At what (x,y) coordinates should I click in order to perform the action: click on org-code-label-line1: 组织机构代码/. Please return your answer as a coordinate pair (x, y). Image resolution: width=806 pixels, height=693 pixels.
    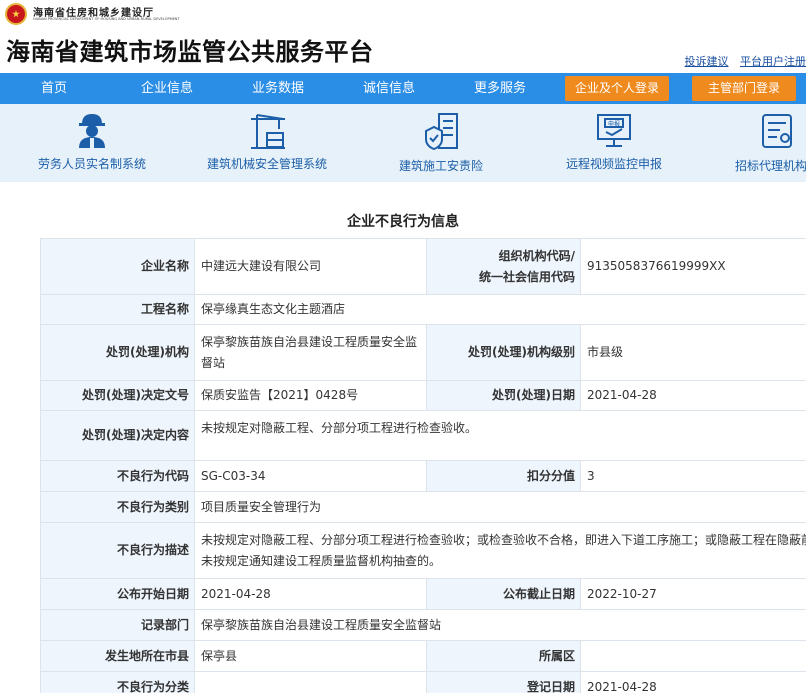
    Looking at the image, I should click on (536, 255).